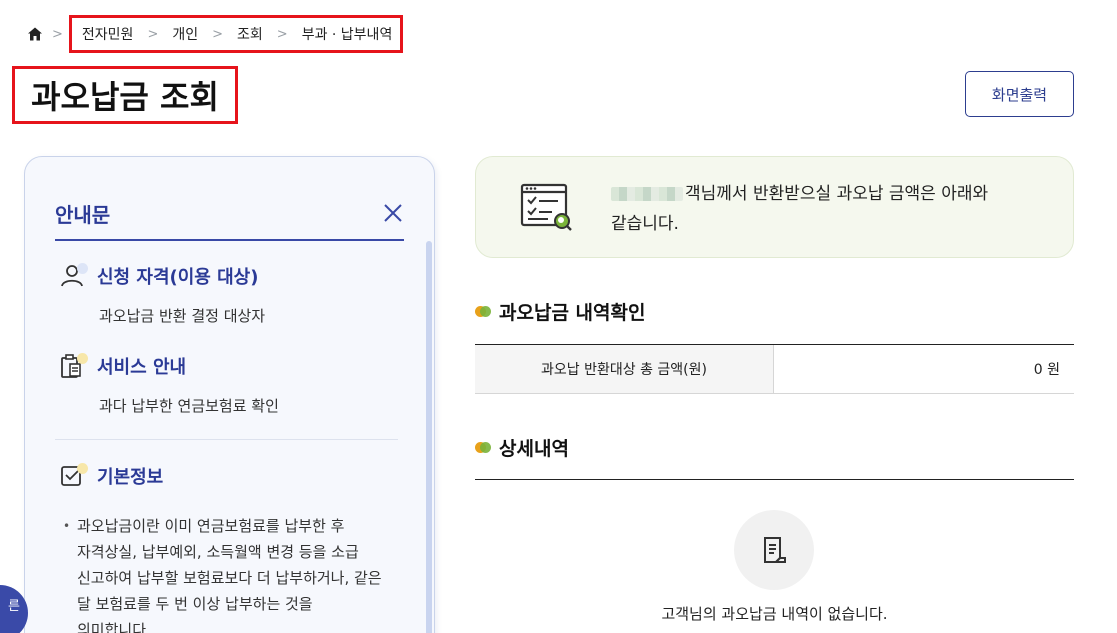 Image resolution: width=1117 pixels, height=633 pixels. I want to click on summary-table: 과오납 반환대상 총 금액(원) 0 원, so click(774, 369).